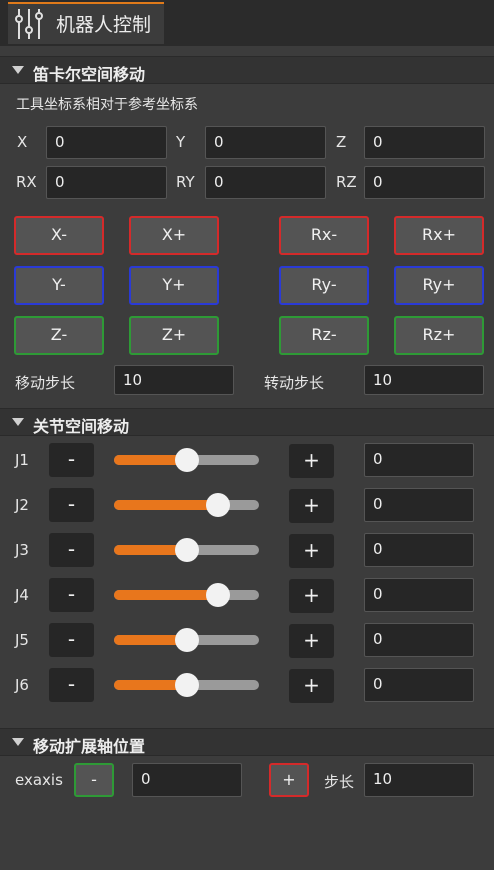  I want to click on frame-caption: 工具坐标系相对于参考坐标系, so click(107, 105).